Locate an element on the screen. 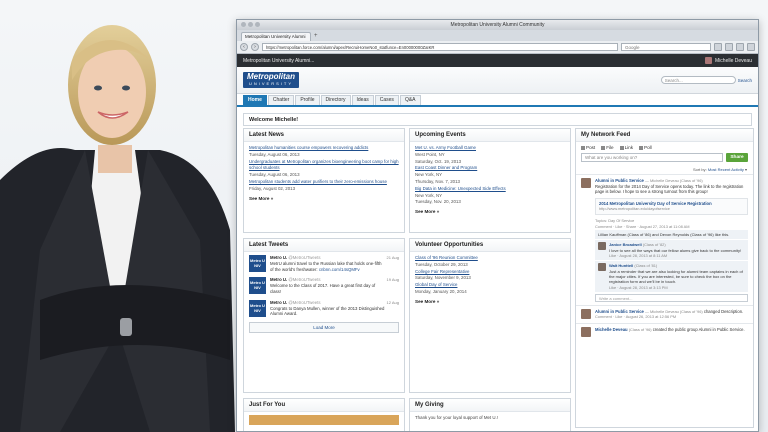 The height and width of the screenshot is (432, 768). welcome-banner: Welcome Michelle! is located at coordinates (497, 119).